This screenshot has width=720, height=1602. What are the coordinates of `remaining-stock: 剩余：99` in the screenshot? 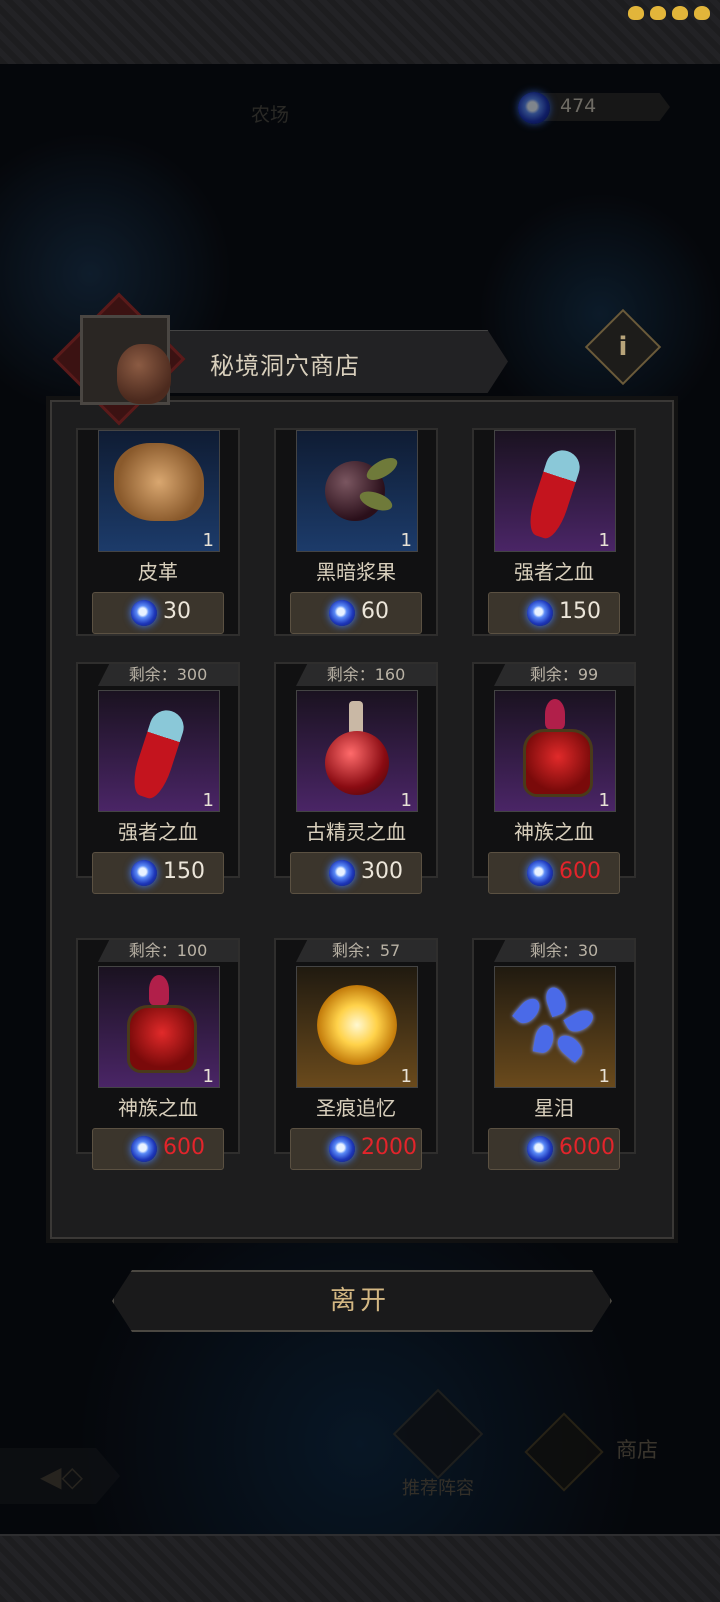 It's located at (564, 675).